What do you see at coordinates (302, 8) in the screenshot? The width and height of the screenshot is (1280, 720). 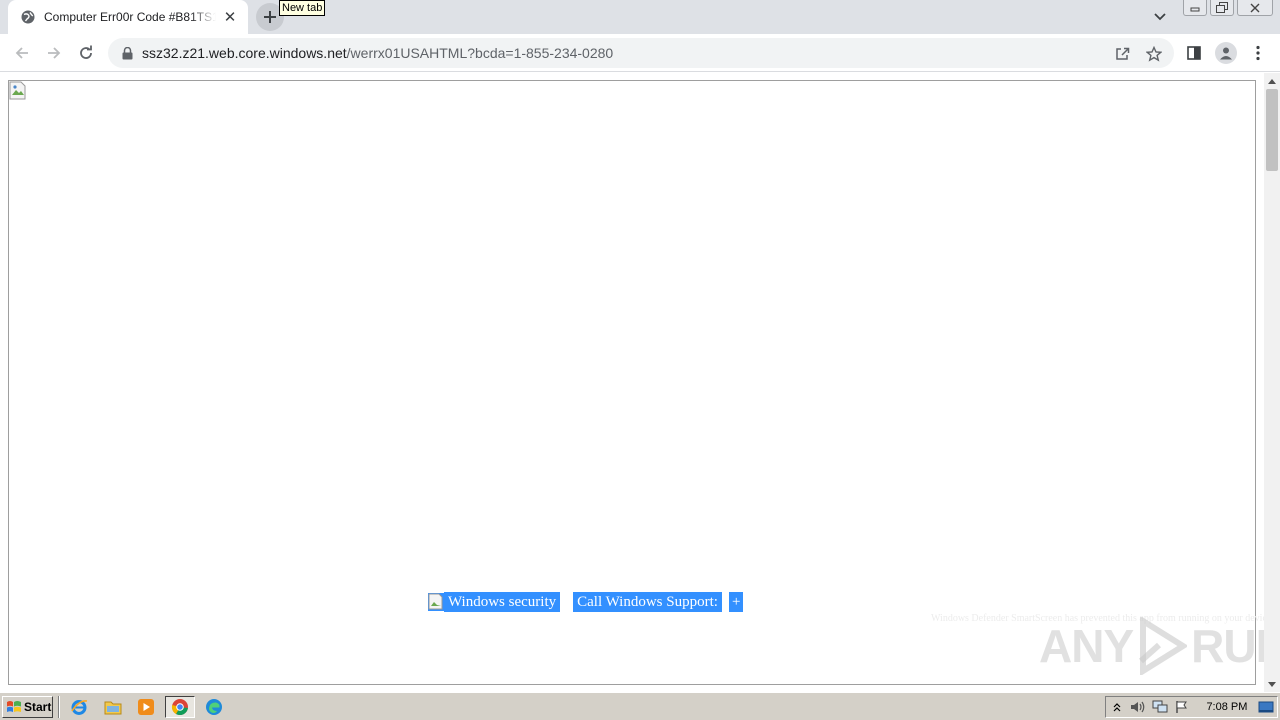 I see `new-tab-tooltip: New tab` at bounding box center [302, 8].